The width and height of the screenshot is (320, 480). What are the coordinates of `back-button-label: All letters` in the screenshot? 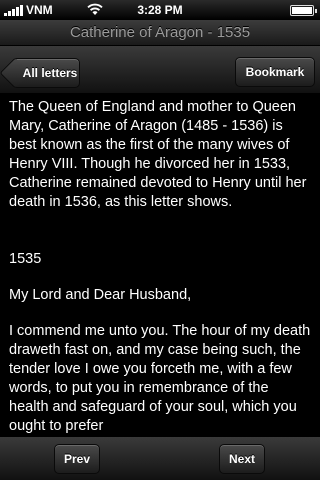 It's located at (50, 73).